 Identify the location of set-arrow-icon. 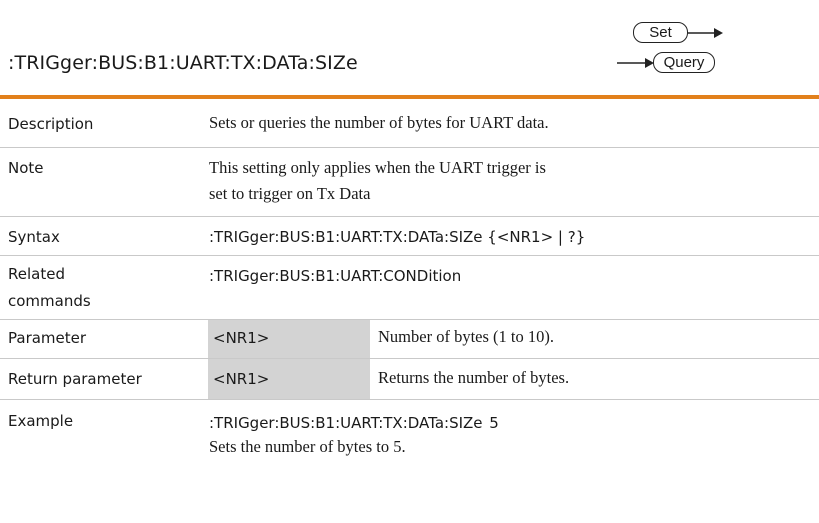
(705, 33).